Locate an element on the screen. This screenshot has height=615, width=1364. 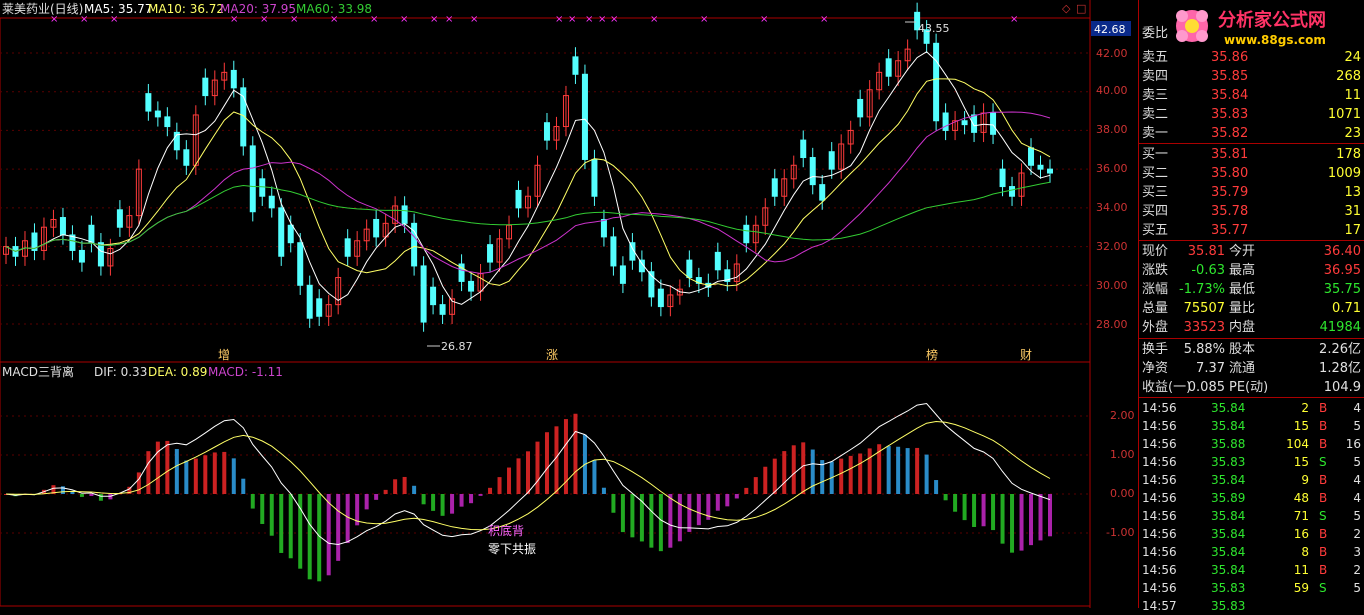
quote-value: 33523 is located at coordinates (1204, 327).